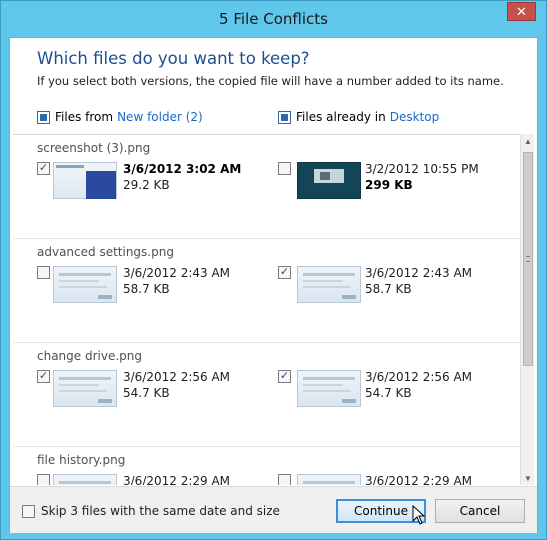  I want to click on file-name: file history.png, so click(81, 460).